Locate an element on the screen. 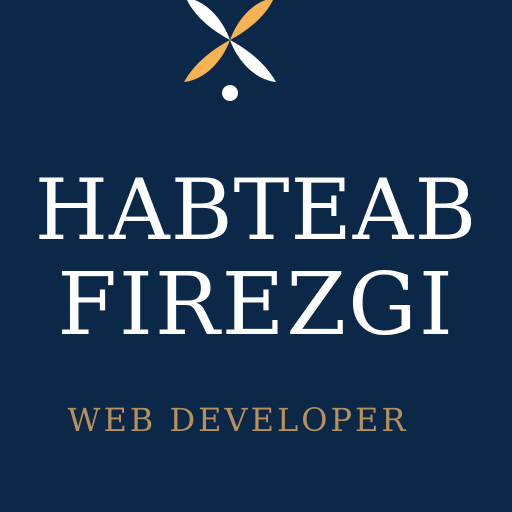  petal-lower-left is located at coordinates (207, 61).